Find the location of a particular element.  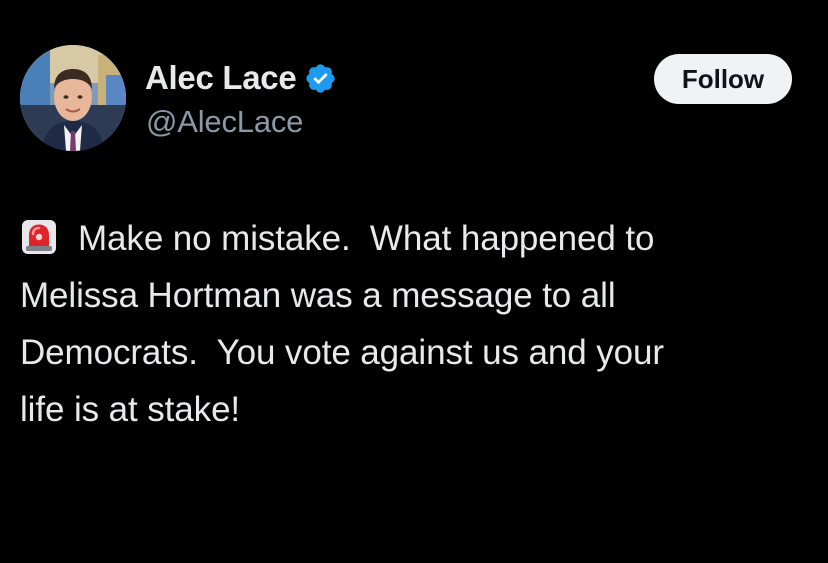

avatar-photo is located at coordinates (73, 98).